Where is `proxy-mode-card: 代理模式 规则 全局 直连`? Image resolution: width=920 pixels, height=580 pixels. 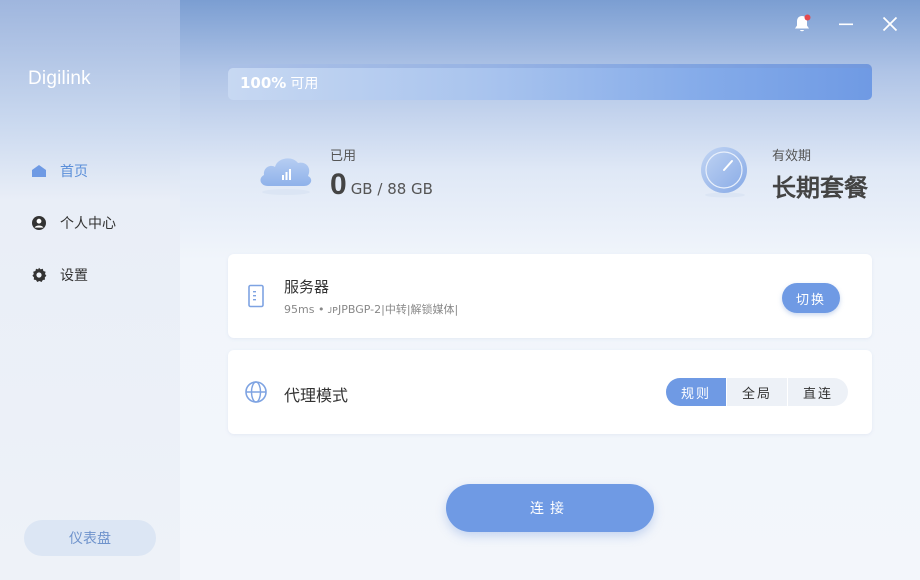 proxy-mode-card: 代理模式 规则 全局 直连 is located at coordinates (550, 392).